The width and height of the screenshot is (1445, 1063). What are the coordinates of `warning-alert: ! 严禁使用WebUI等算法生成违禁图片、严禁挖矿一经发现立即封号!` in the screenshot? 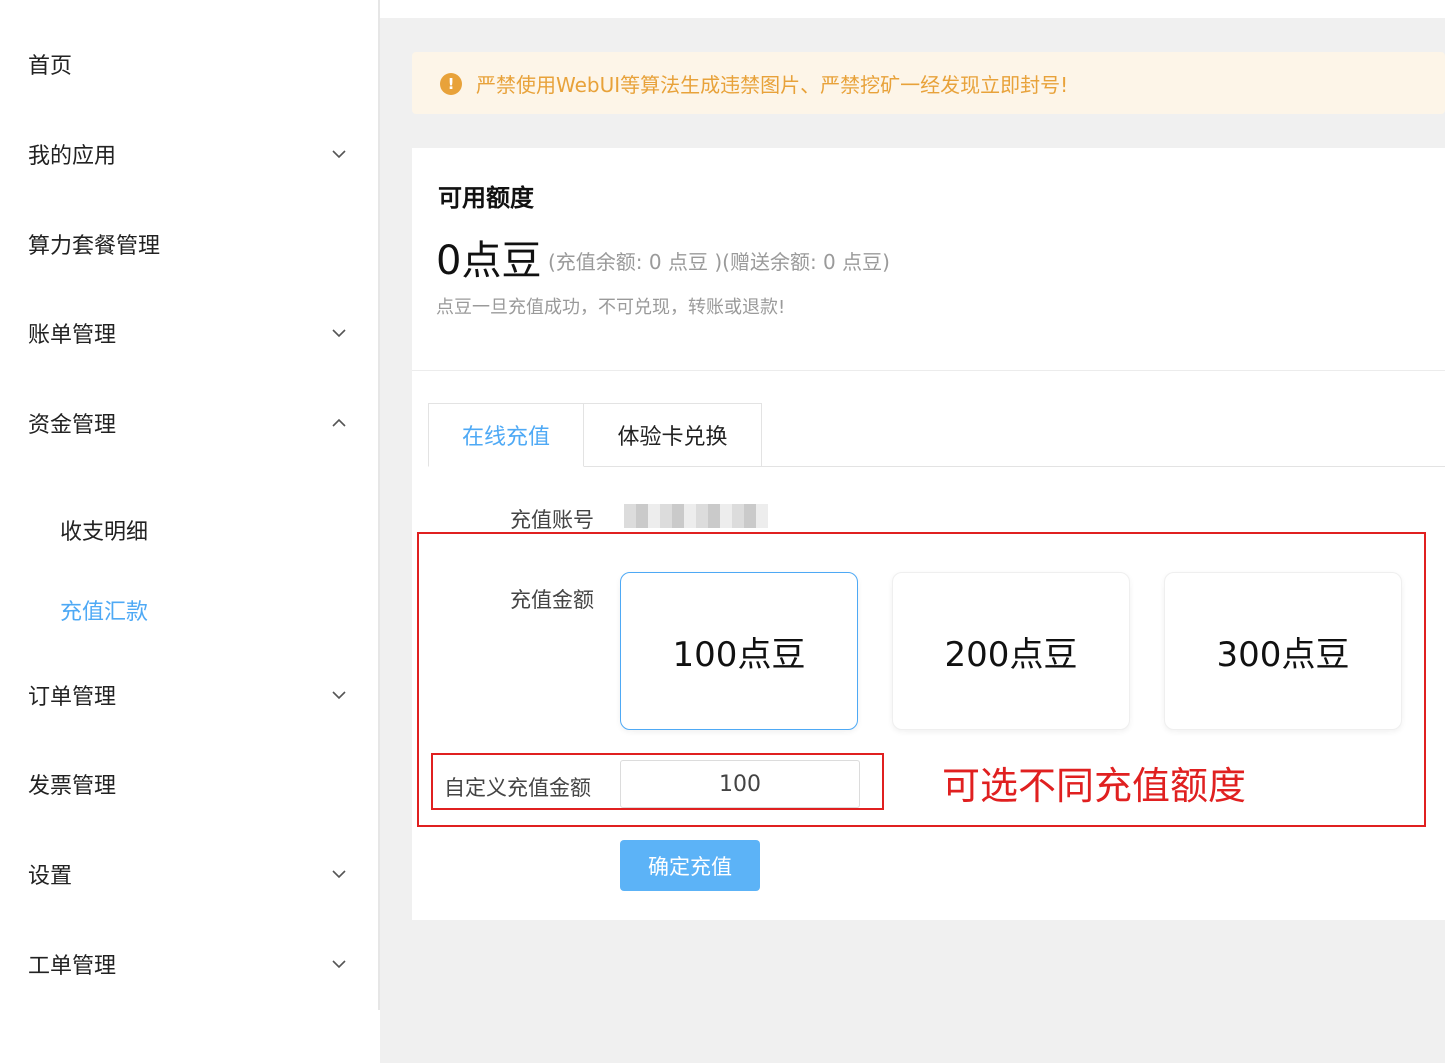 It's located at (928, 83).